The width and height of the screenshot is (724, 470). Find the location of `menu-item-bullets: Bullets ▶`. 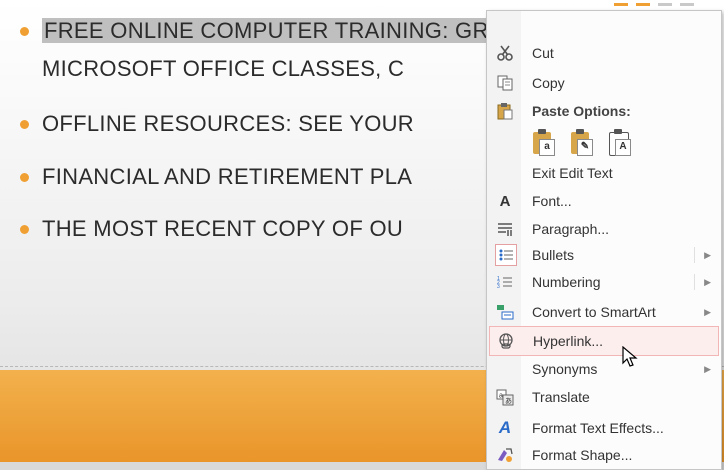

menu-item-bullets: Bullets ▶ is located at coordinates (604, 255).